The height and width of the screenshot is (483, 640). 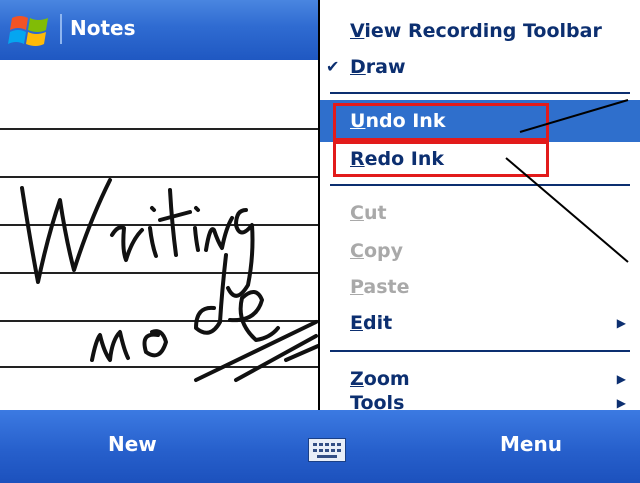 What do you see at coordinates (132, 444) in the screenshot?
I see `new-button: New` at bounding box center [132, 444].